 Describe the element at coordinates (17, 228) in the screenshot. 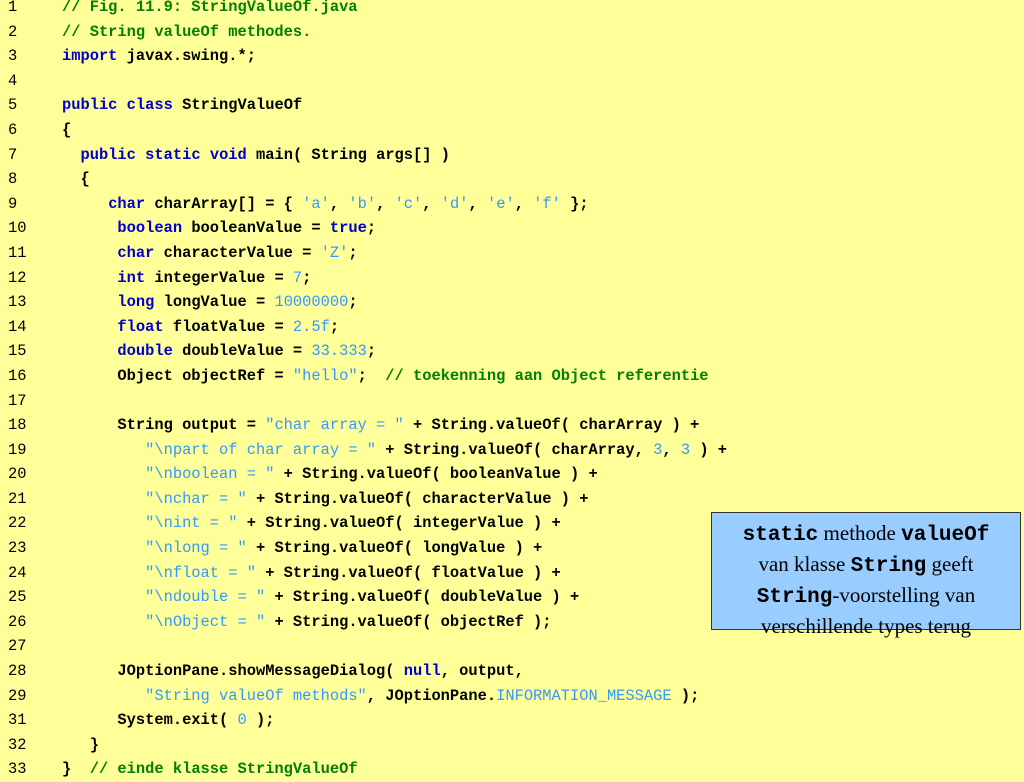

I see `line-number: 10` at that location.